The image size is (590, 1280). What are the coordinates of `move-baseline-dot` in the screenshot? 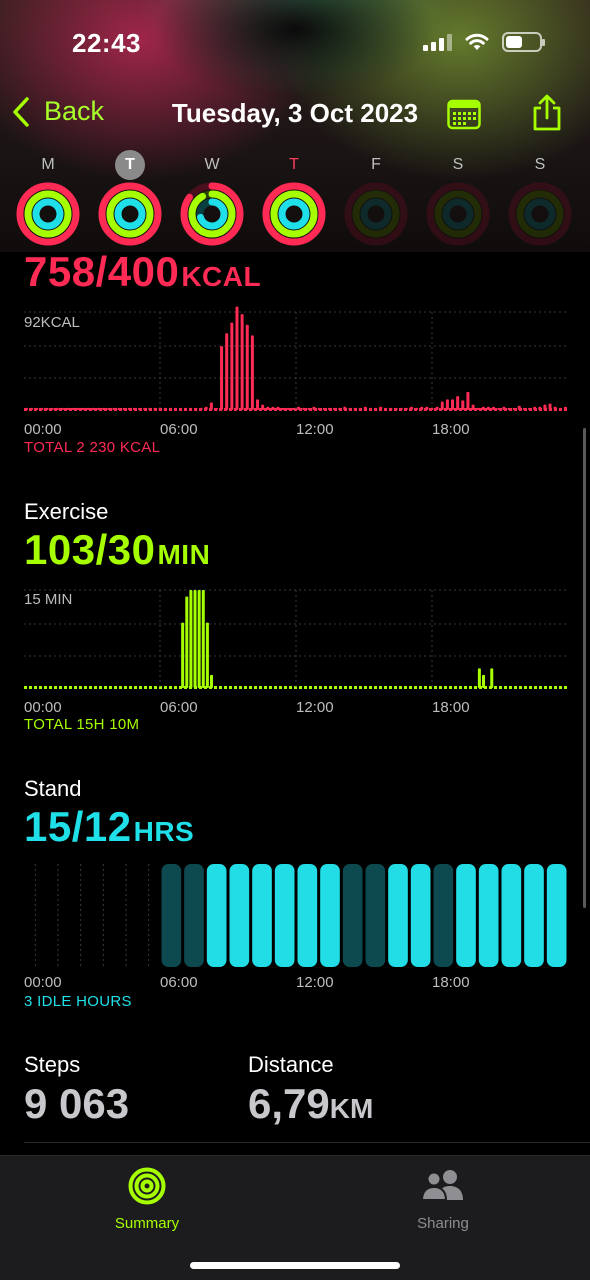 It's located at (80, 409).